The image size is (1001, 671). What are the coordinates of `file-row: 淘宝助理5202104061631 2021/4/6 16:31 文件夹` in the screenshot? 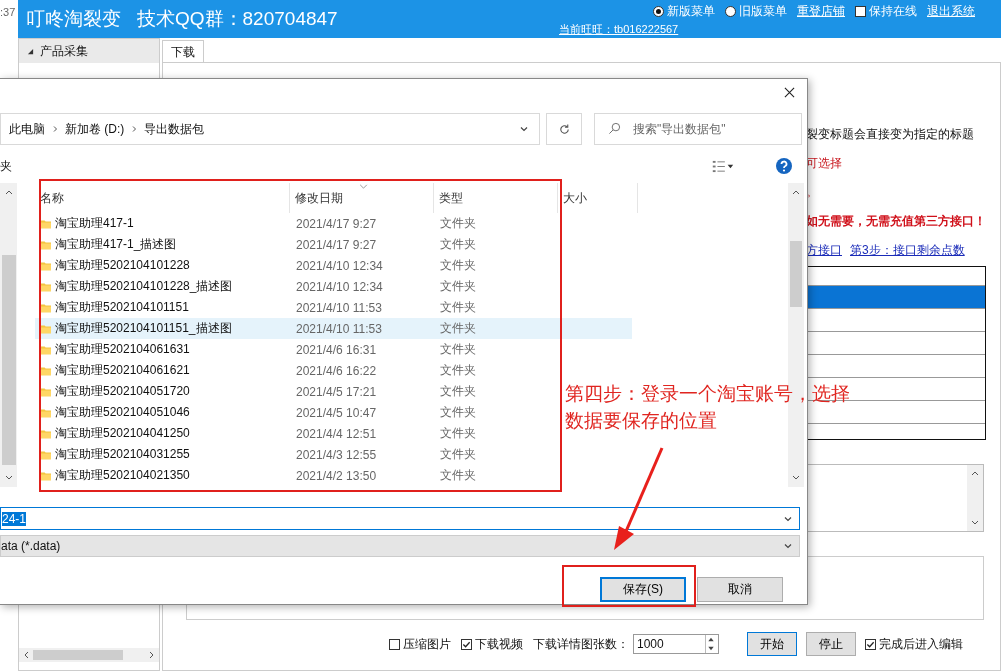 It's located at (290, 349).